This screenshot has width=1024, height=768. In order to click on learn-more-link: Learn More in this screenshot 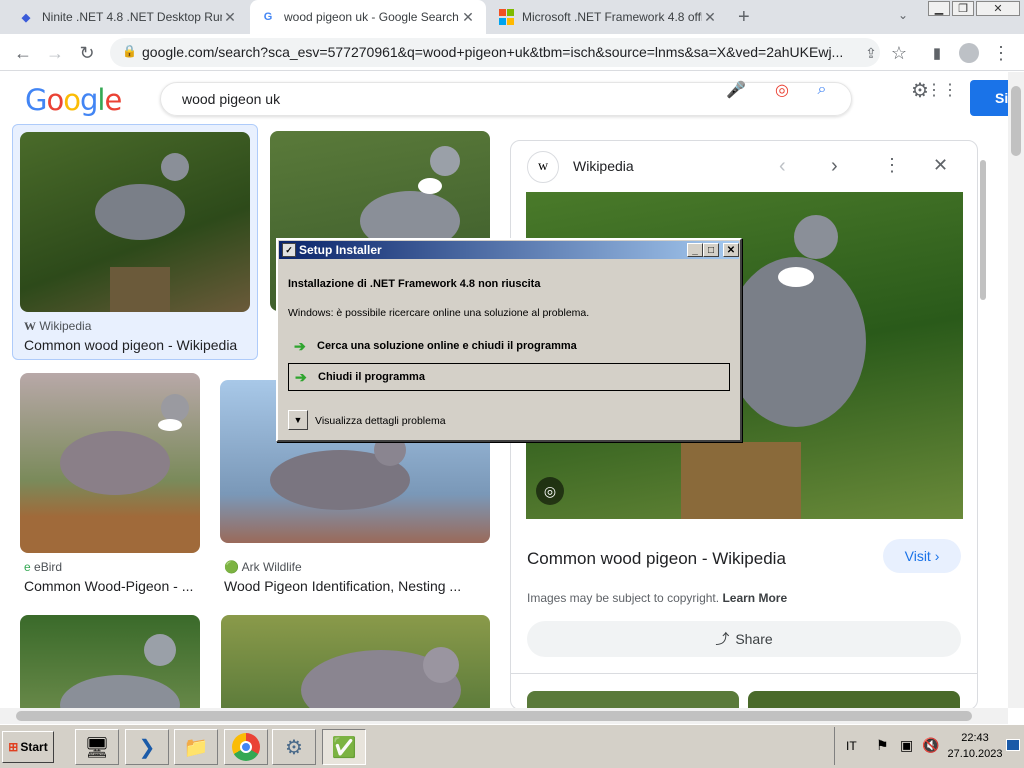, I will do `click(754, 598)`.